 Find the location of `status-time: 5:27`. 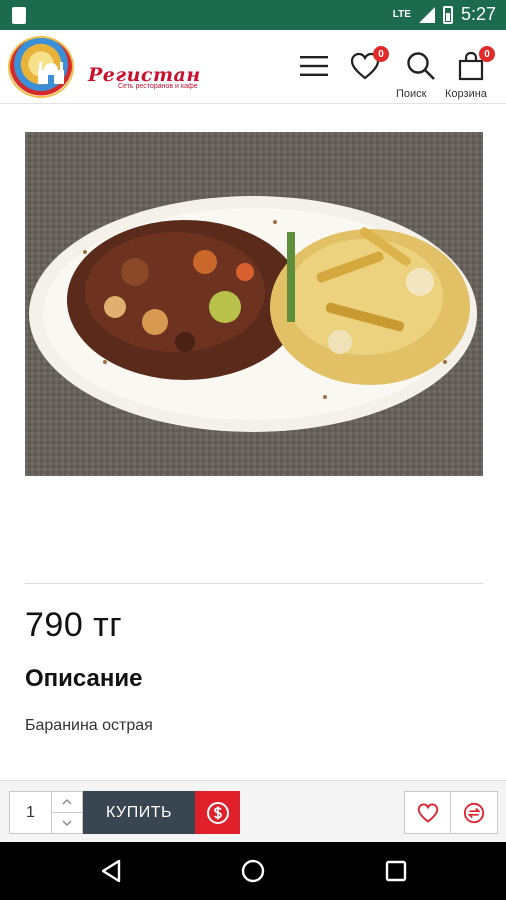

status-time: 5:27 is located at coordinates (478, 14).